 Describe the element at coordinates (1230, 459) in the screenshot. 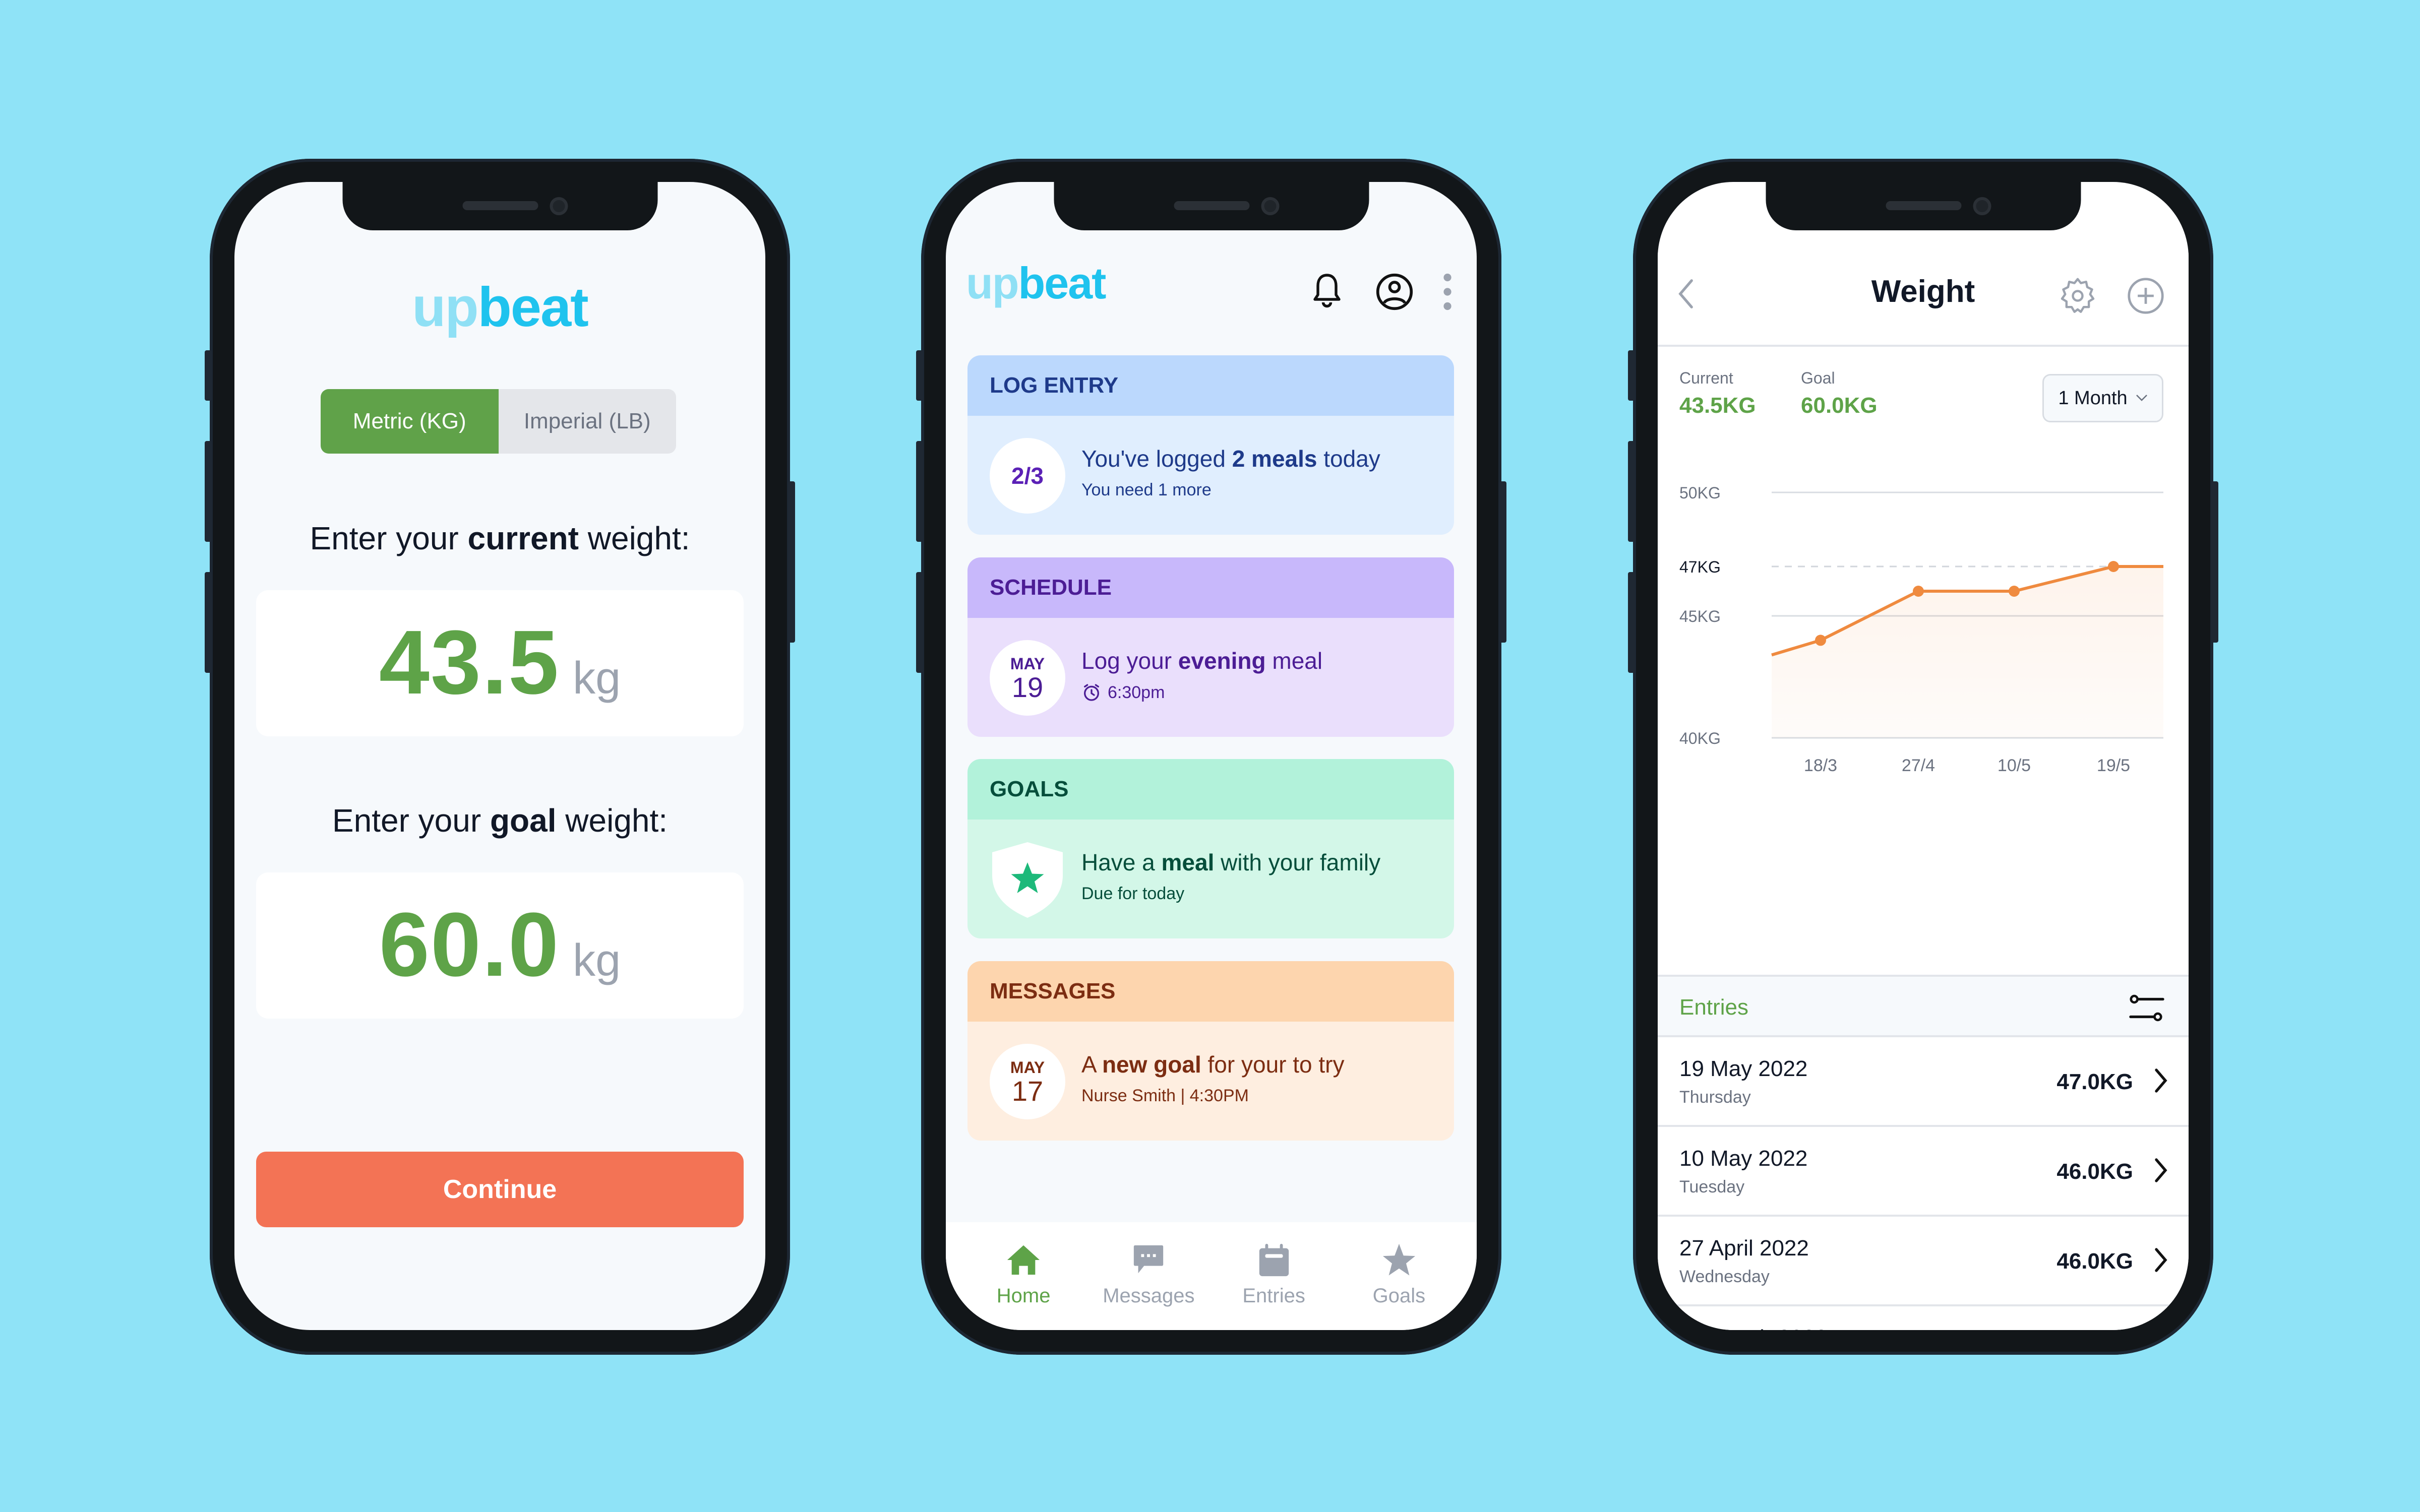

I see `log-entry-text: You've logged 2 meals today` at that location.